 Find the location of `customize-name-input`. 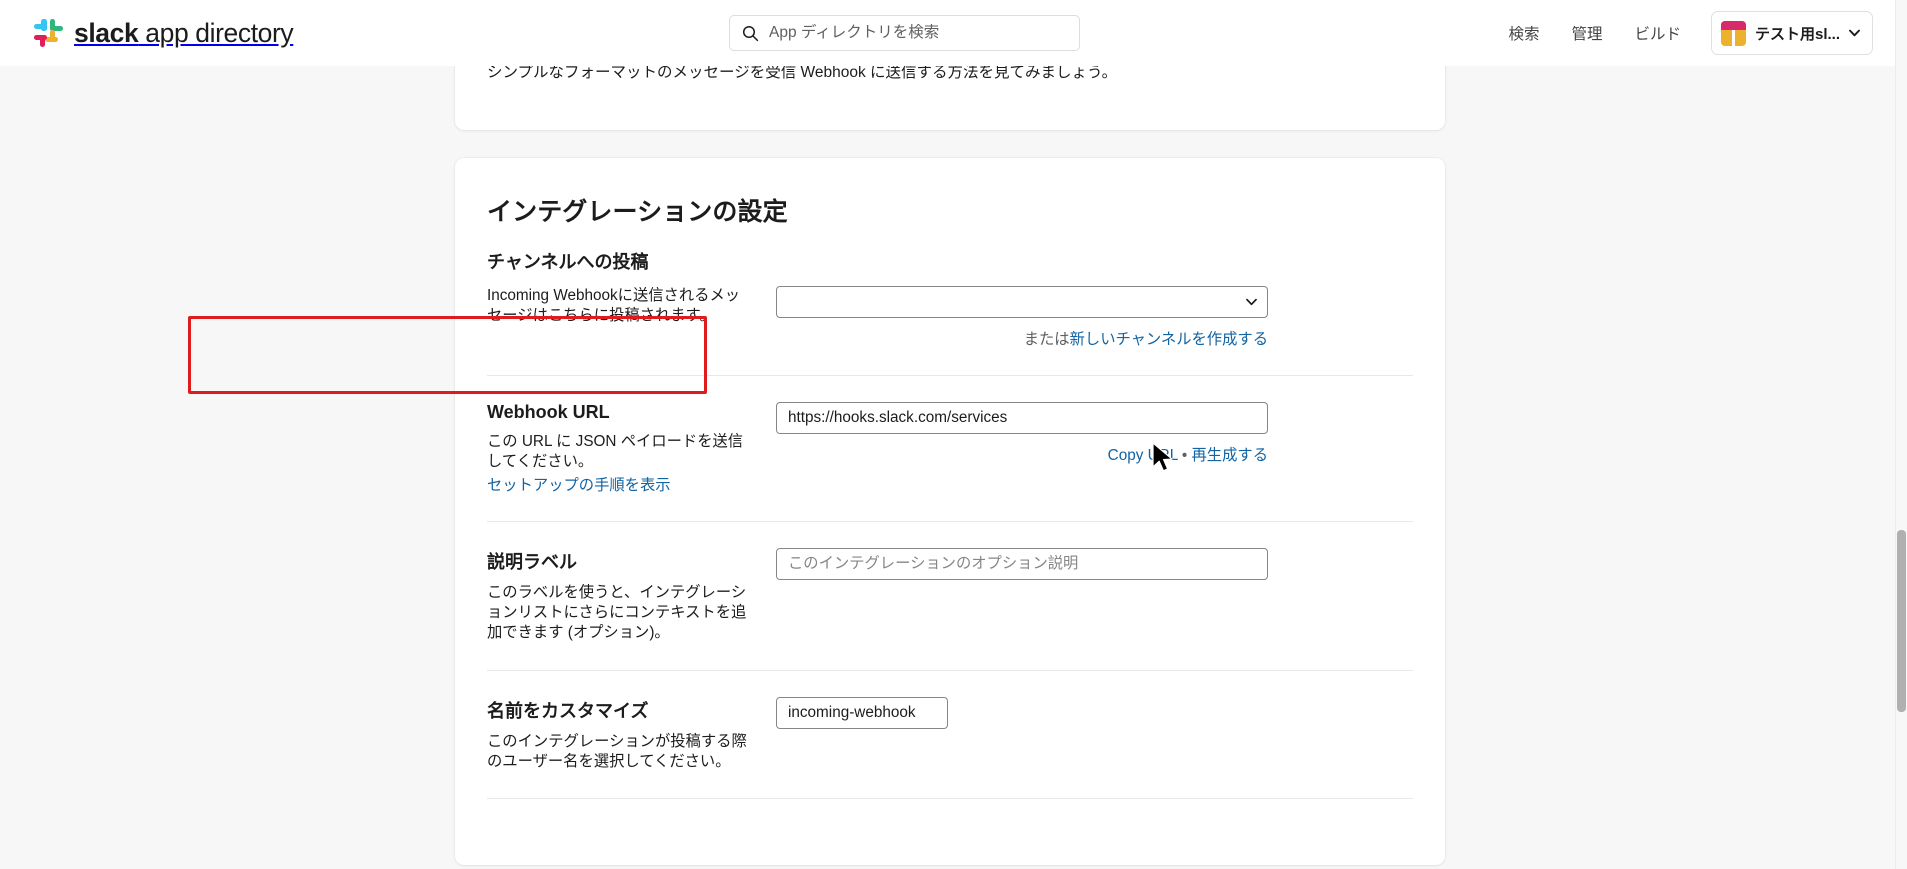

customize-name-input is located at coordinates (862, 712).